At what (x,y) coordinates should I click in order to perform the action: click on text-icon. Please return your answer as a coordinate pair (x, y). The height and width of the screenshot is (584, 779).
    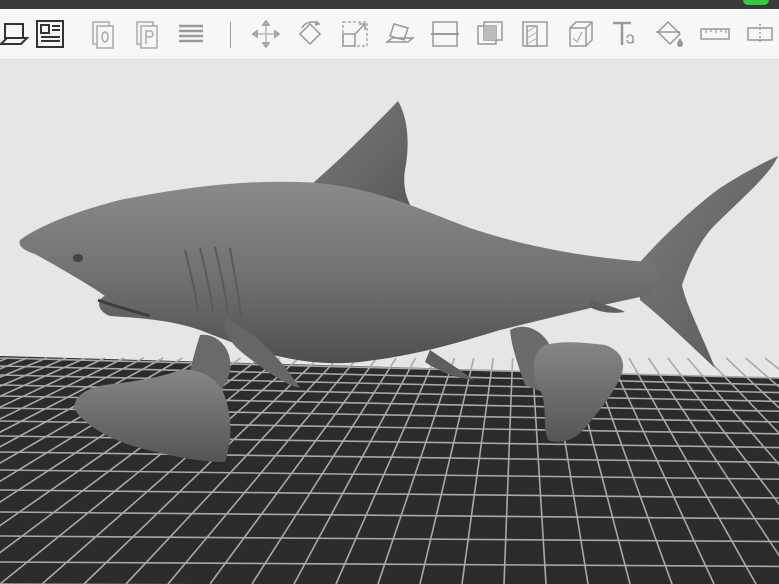
    Looking at the image, I should click on (623, 33).